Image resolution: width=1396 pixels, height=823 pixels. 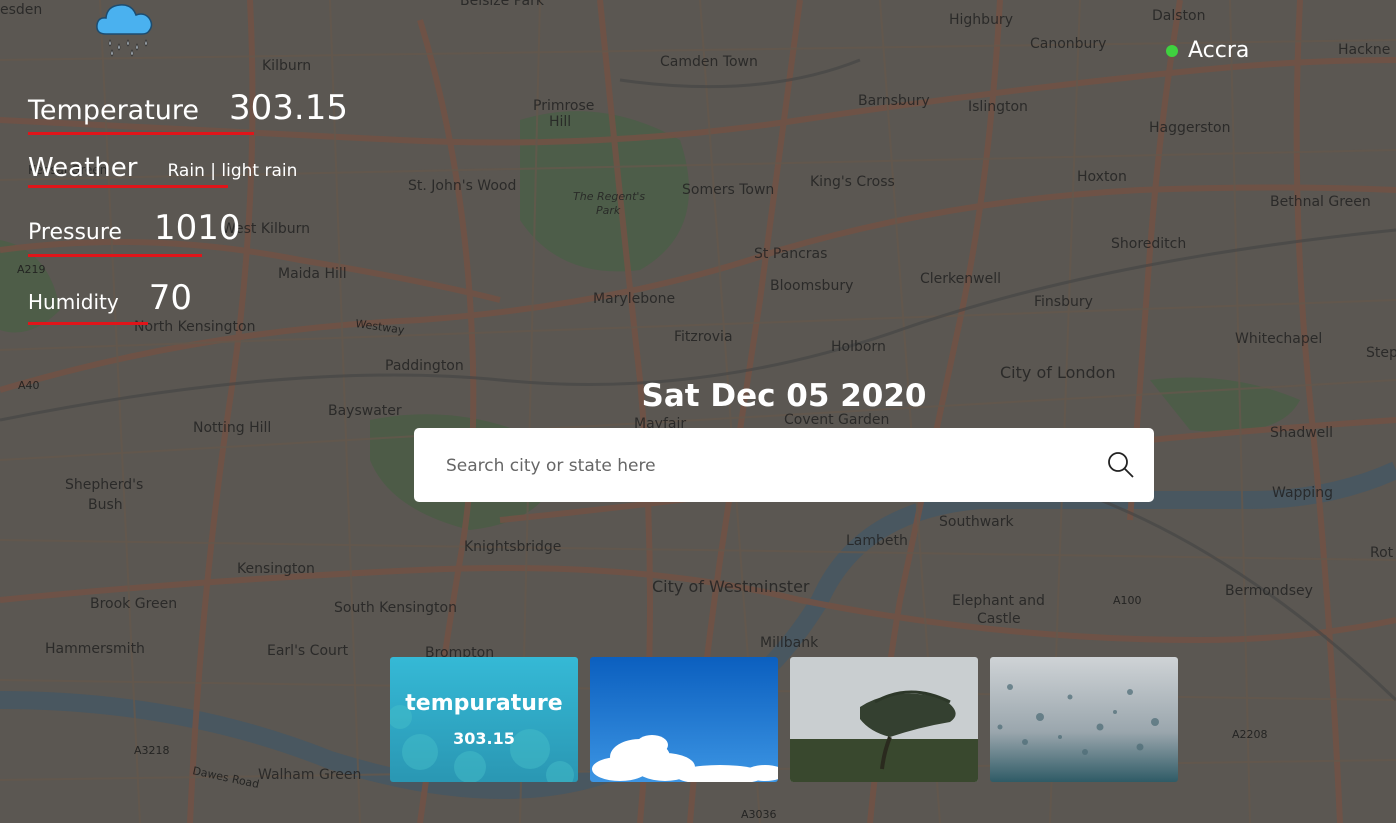 What do you see at coordinates (128, 186) in the screenshot?
I see `weather-underline` at bounding box center [128, 186].